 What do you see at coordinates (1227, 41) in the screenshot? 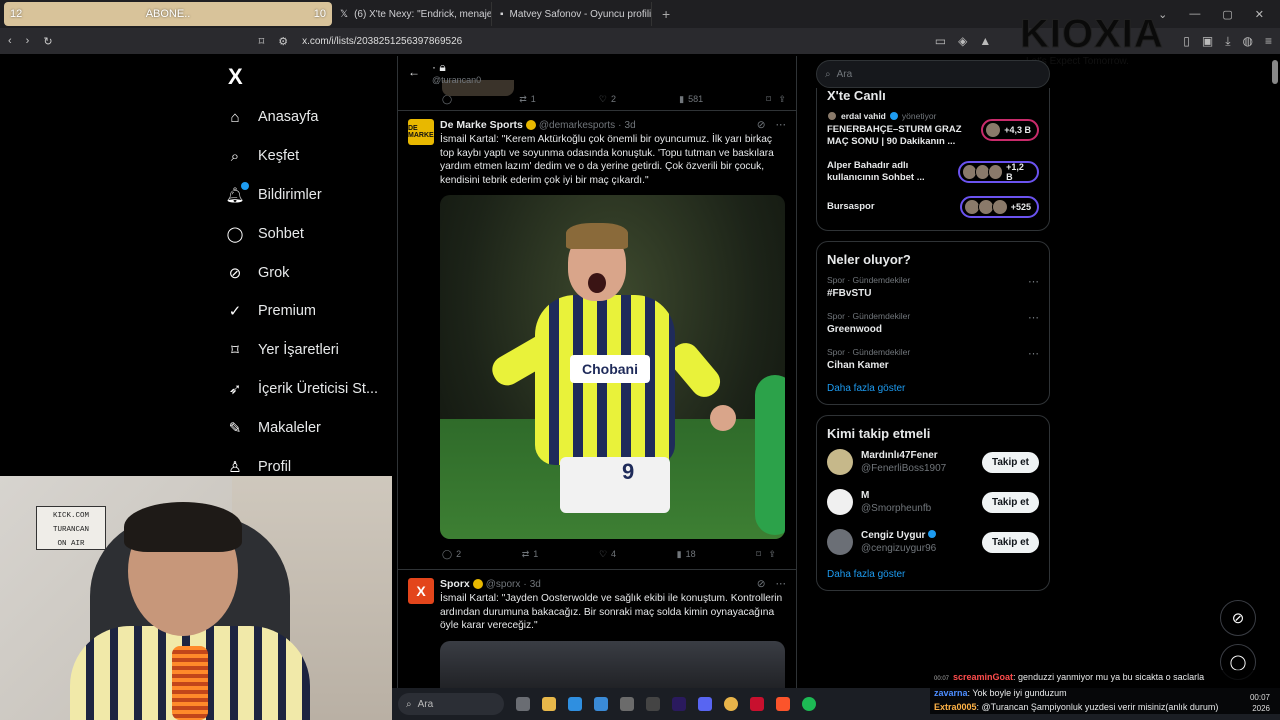
I see `download-icon: ⤓` at bounding box center [1227, 41].